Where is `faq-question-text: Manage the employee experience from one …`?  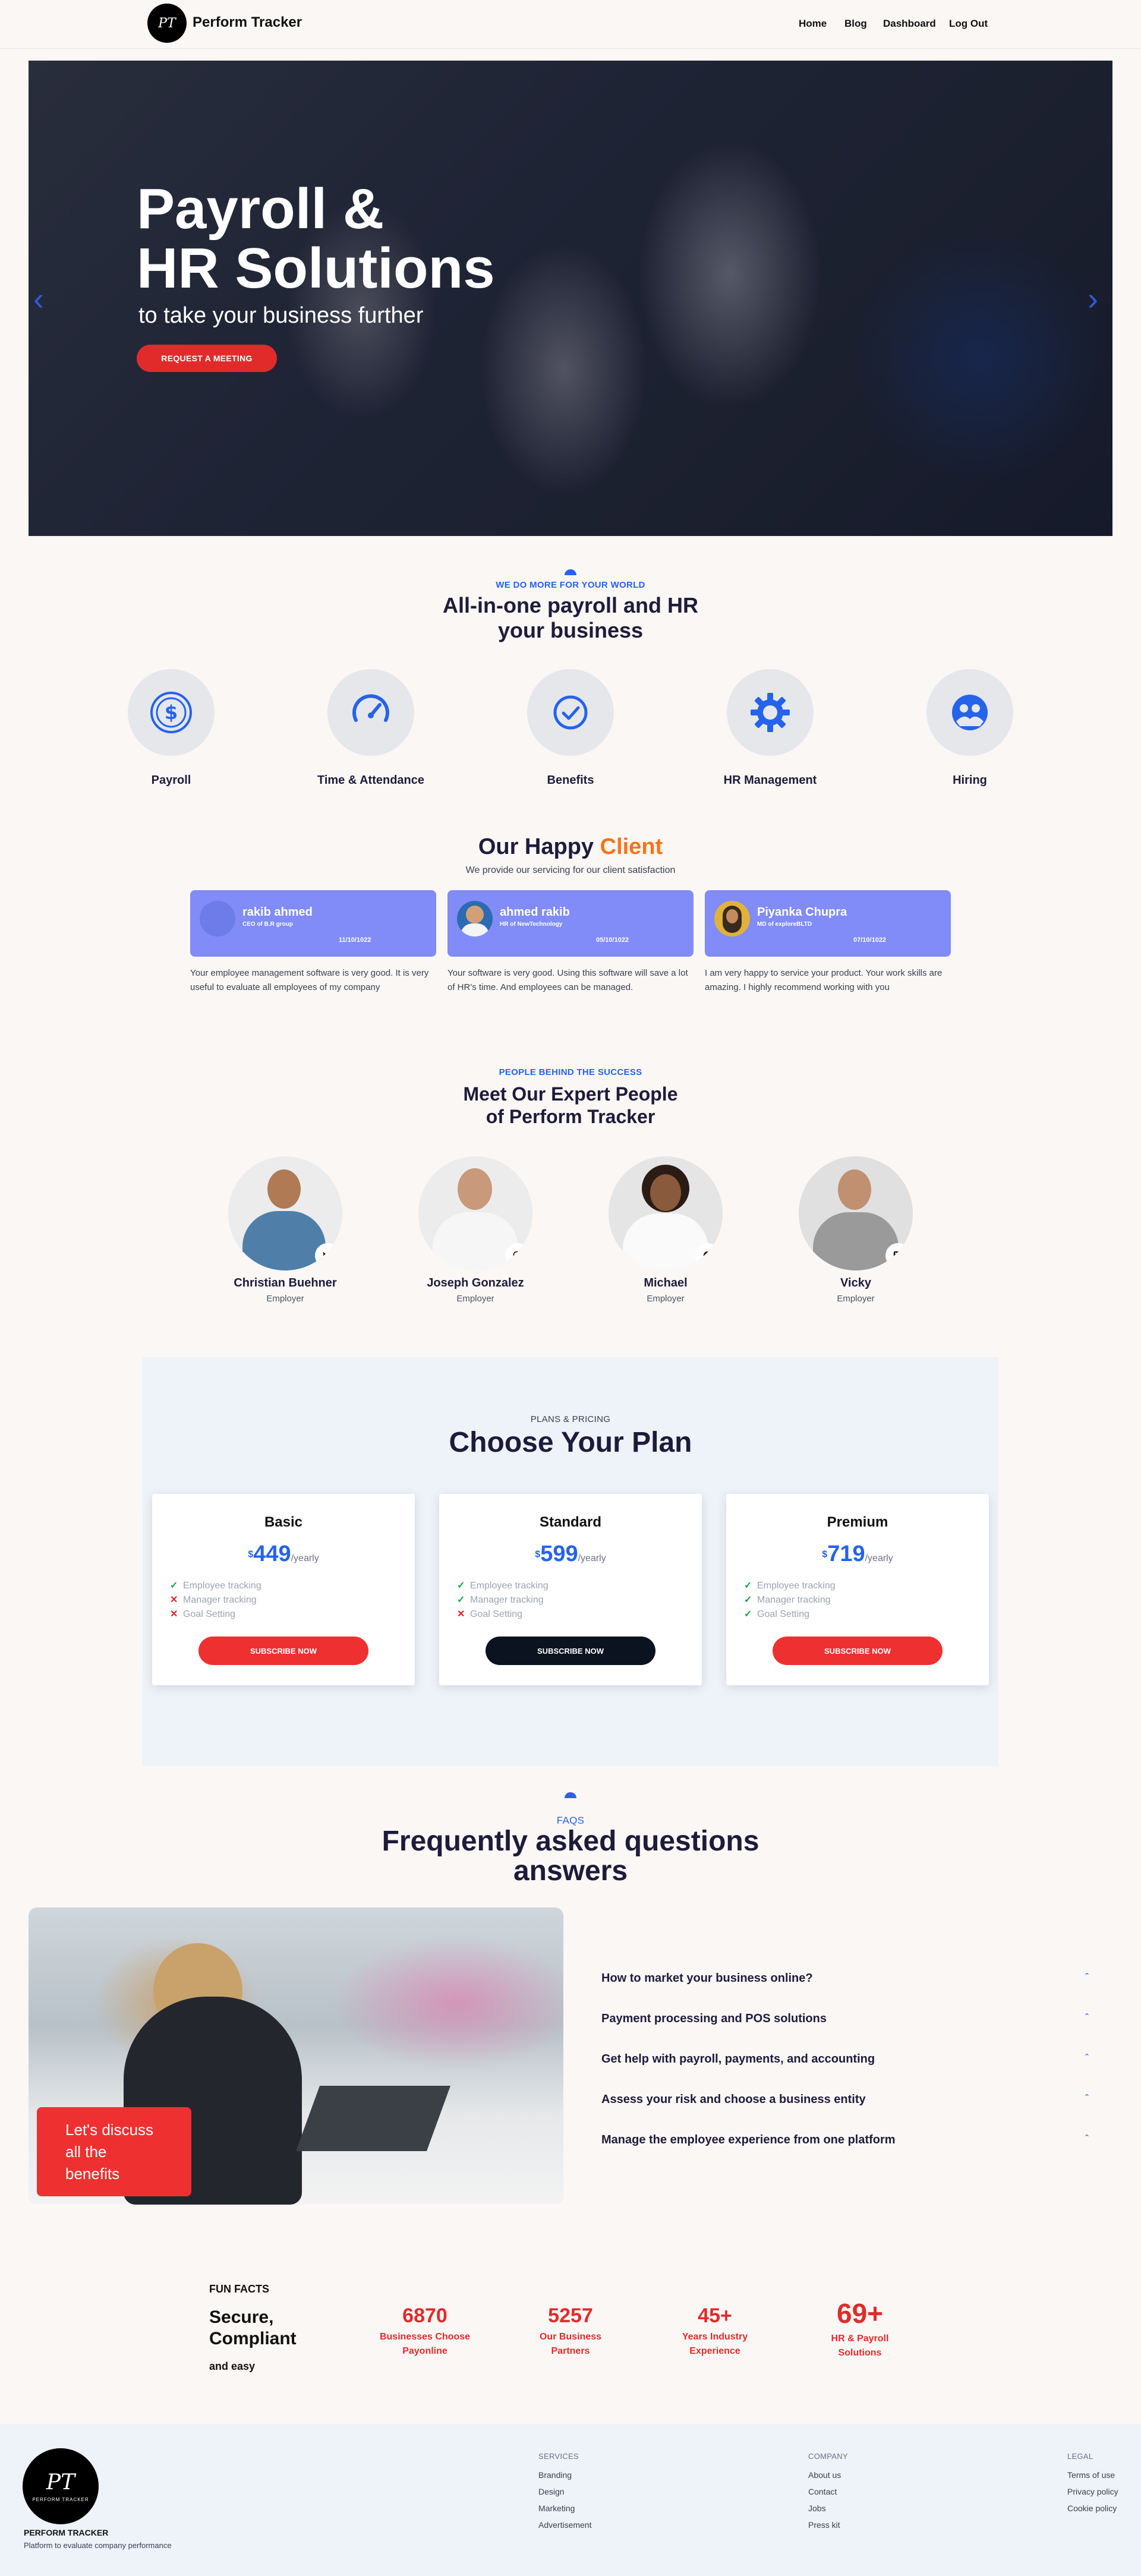
faq-question-text: Manage the employee experience from one … is located at coordinates (748, 2140).